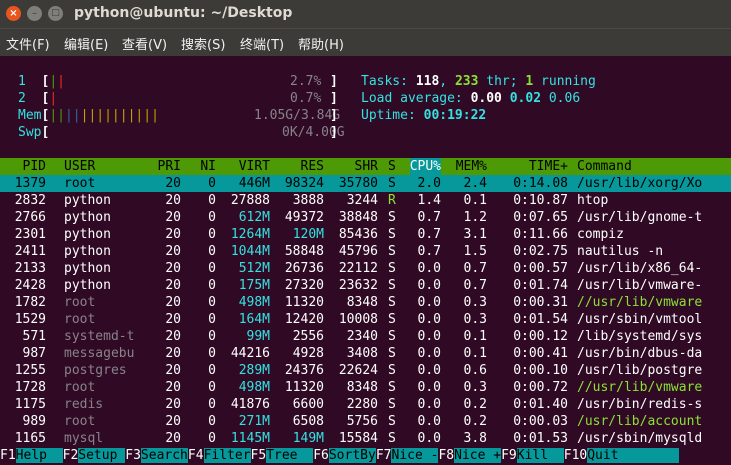 This screenshot has width=731, height=465. I want to click on cell-mem: 0.1, so click(475, 336).